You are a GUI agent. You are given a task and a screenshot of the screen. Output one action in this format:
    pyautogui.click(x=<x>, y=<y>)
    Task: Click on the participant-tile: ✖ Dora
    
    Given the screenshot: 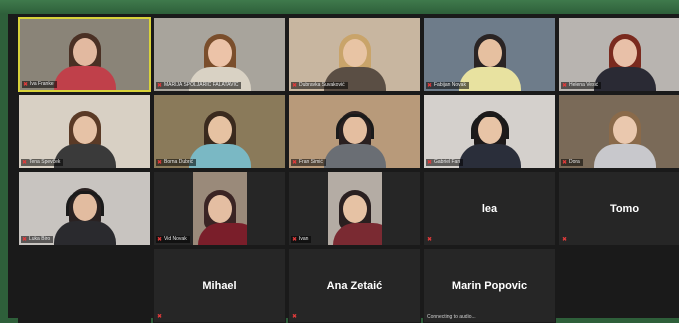 What is the action you would take?
    pyautogui.click(x=618, y=131)
    